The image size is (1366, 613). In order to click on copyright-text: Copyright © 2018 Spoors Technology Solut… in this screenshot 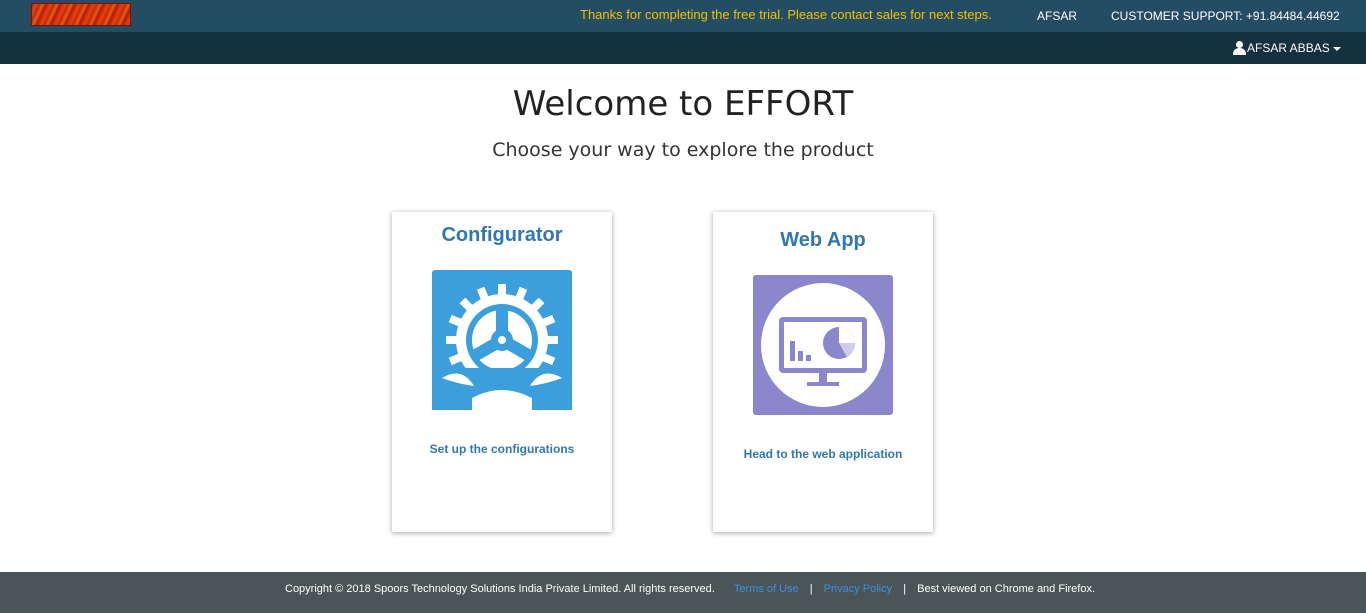, I will do `click(500, 589)`.